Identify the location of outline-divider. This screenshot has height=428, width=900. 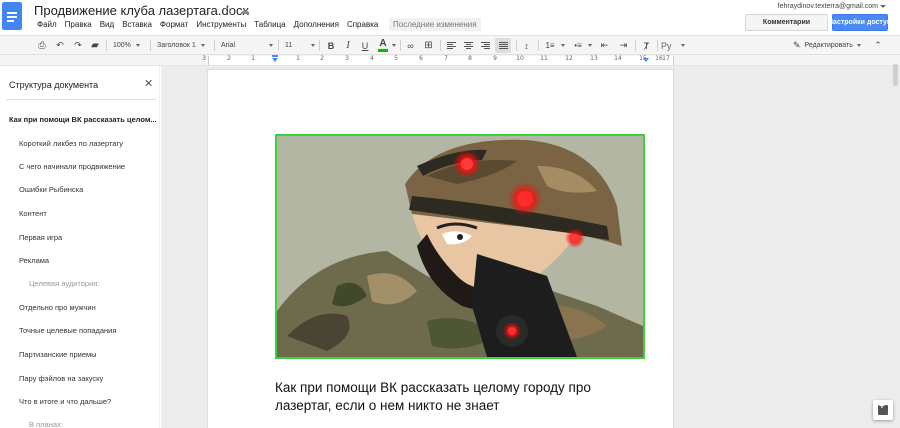
(81, 99).